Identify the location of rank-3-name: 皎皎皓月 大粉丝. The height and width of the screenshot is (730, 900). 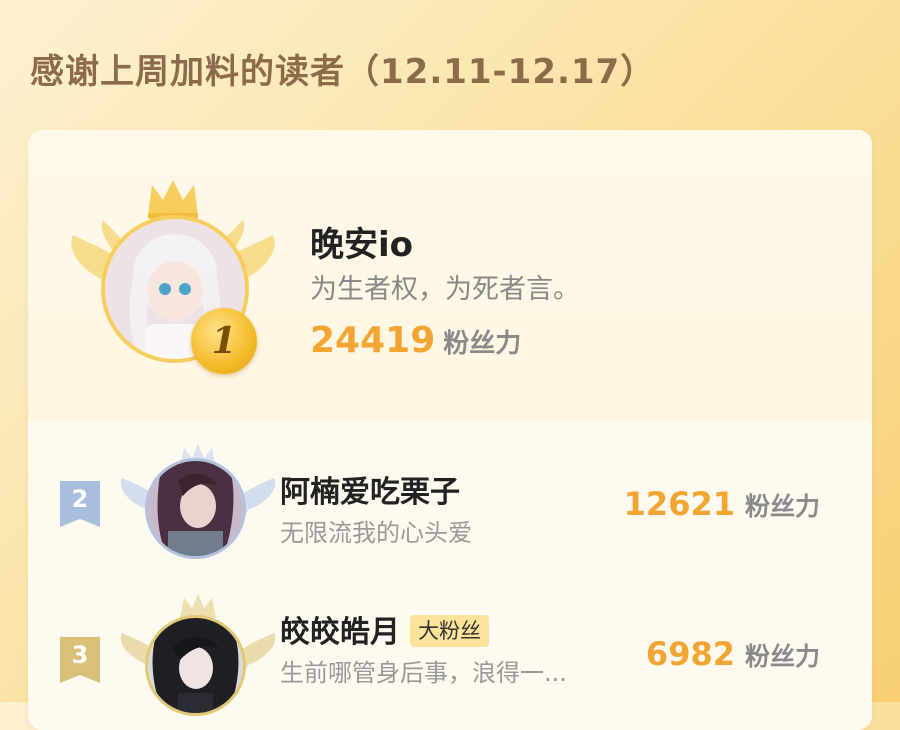
(384, 629).